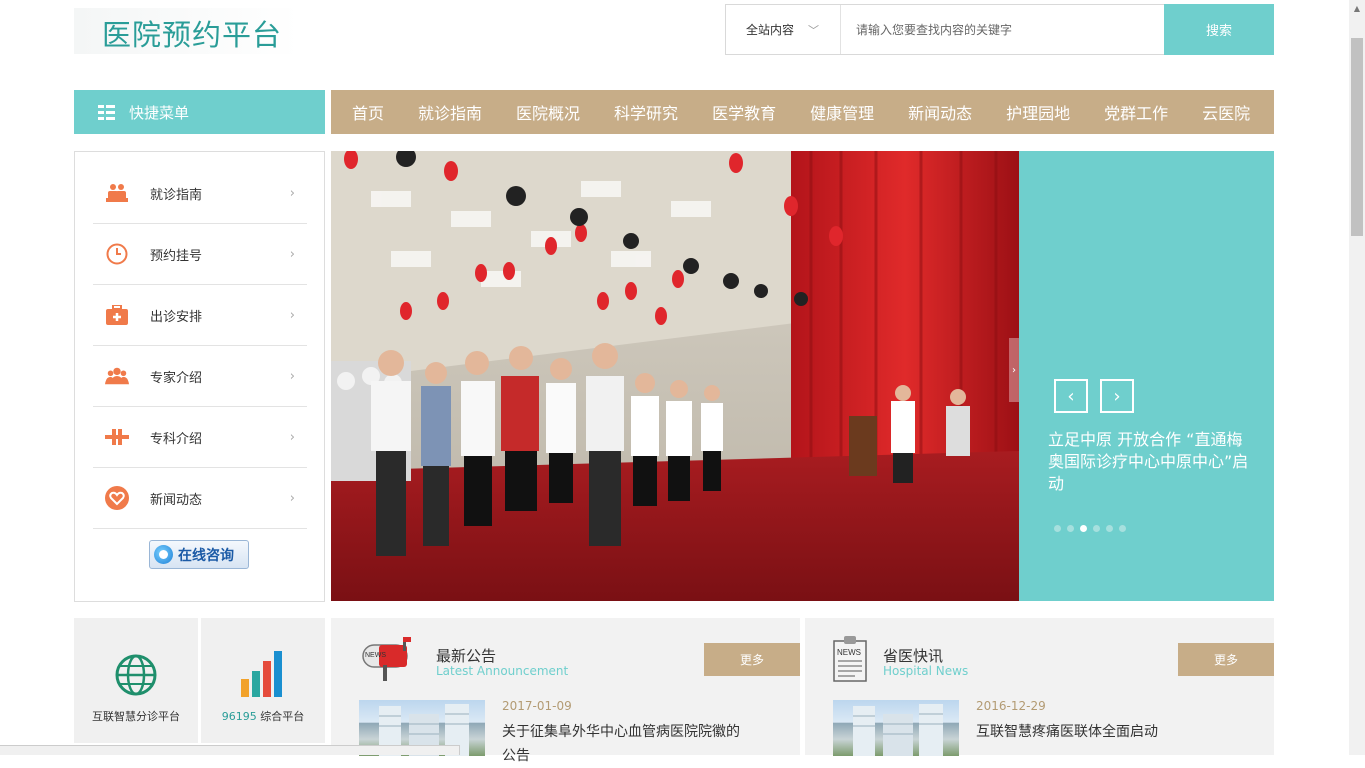 The image size is (1365, 768). I want to click on announcements-more-button: 更多, so click(752, 659).